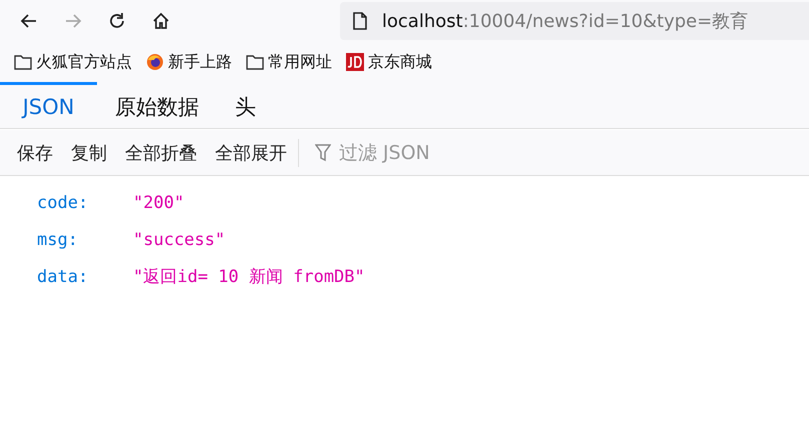 Image resolution: width=809 pixels, height=428 pixels. Describe the element at coordinates (85, 276) in the screenshot. I see `json-key: data:` at that location.